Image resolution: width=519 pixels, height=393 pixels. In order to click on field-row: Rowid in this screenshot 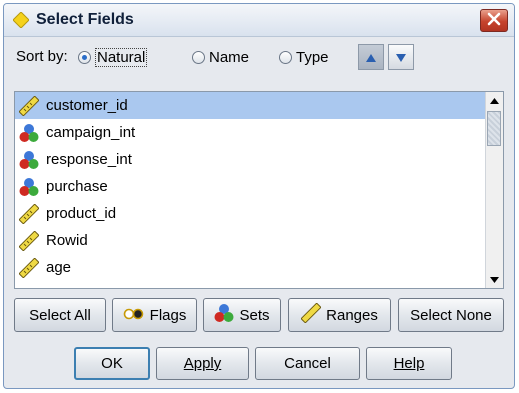, I will do `click(250, 240)`.